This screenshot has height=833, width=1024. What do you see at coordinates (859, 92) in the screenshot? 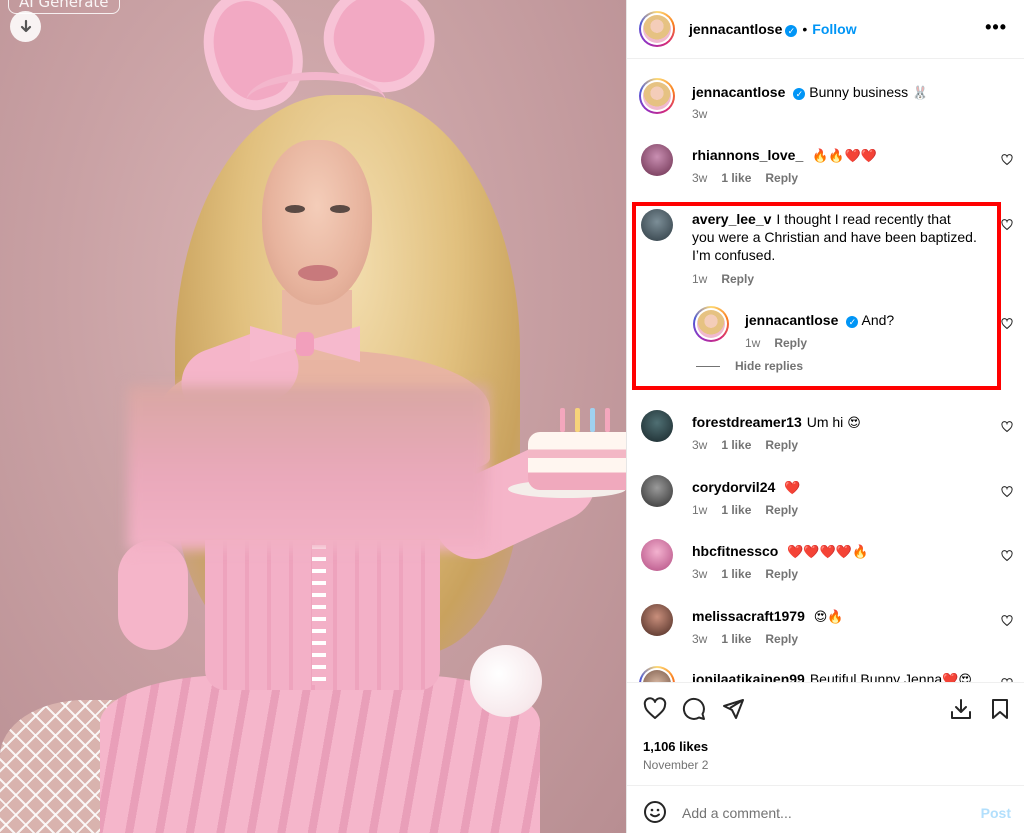
I see `caption-text: Bunny business` at bounding box center [859, 92].